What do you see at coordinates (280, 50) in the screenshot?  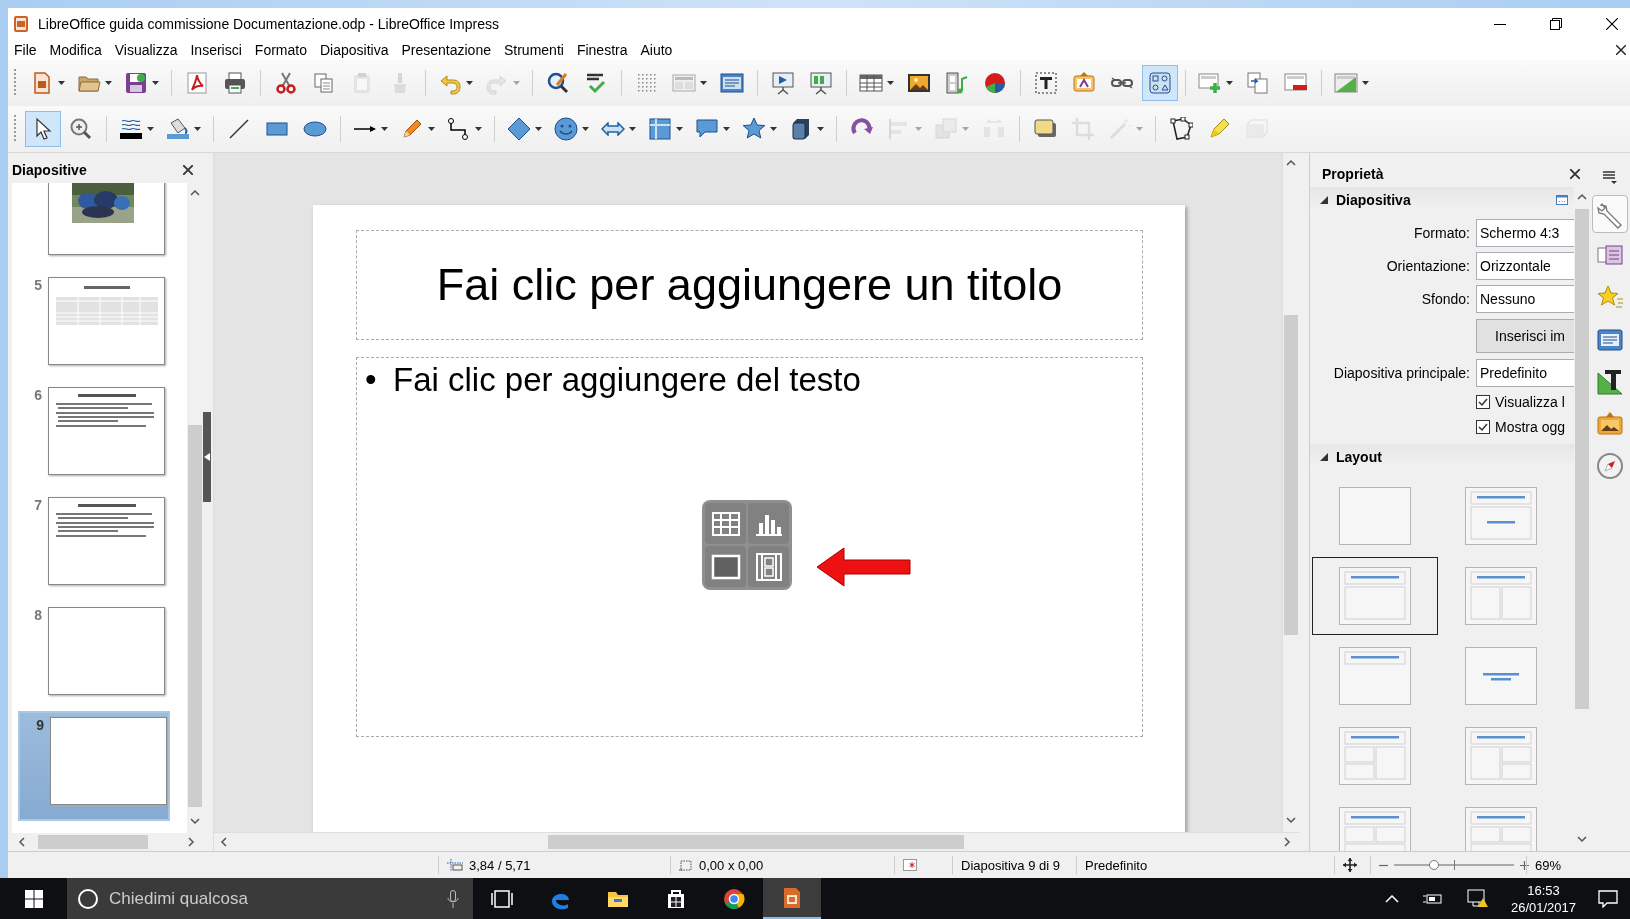 I see `menu-item: Formato` at bounding box center [280, 50].